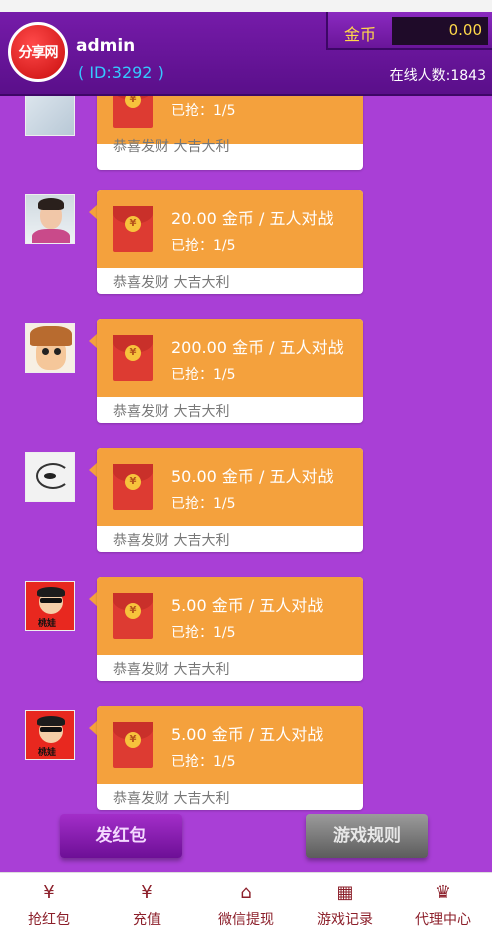  I want to click on crown-icon: ♛, so click(443, 892).